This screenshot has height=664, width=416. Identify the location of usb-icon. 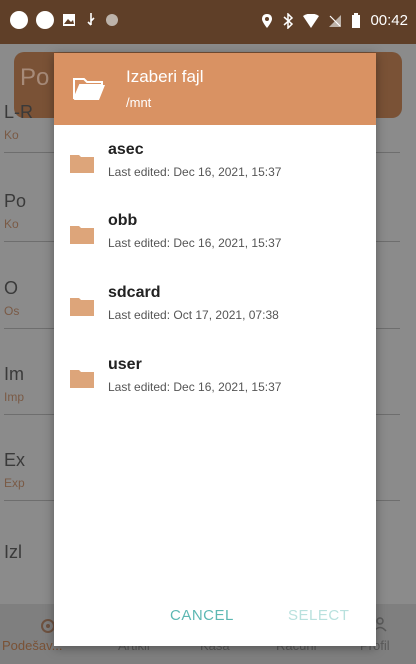
(91, 19).